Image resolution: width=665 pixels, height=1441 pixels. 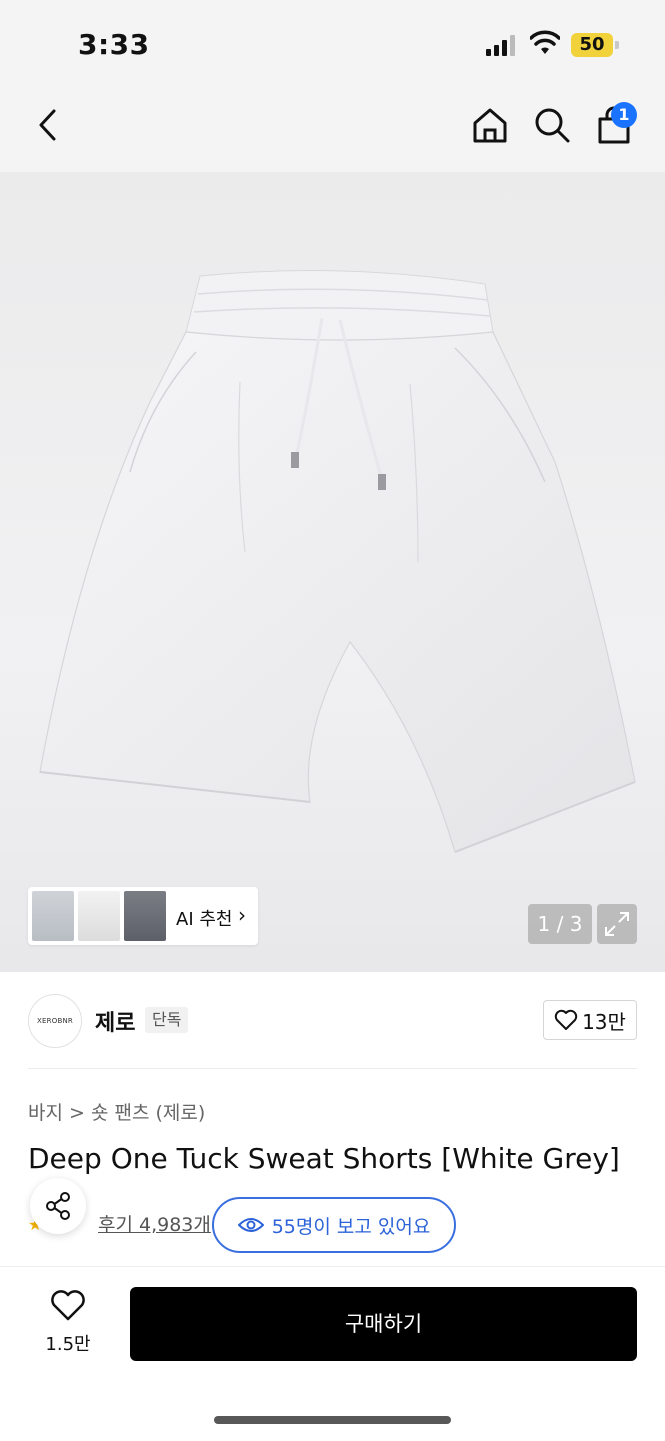 I want to click on chevron-left-icon, so click(x=47, y=125).